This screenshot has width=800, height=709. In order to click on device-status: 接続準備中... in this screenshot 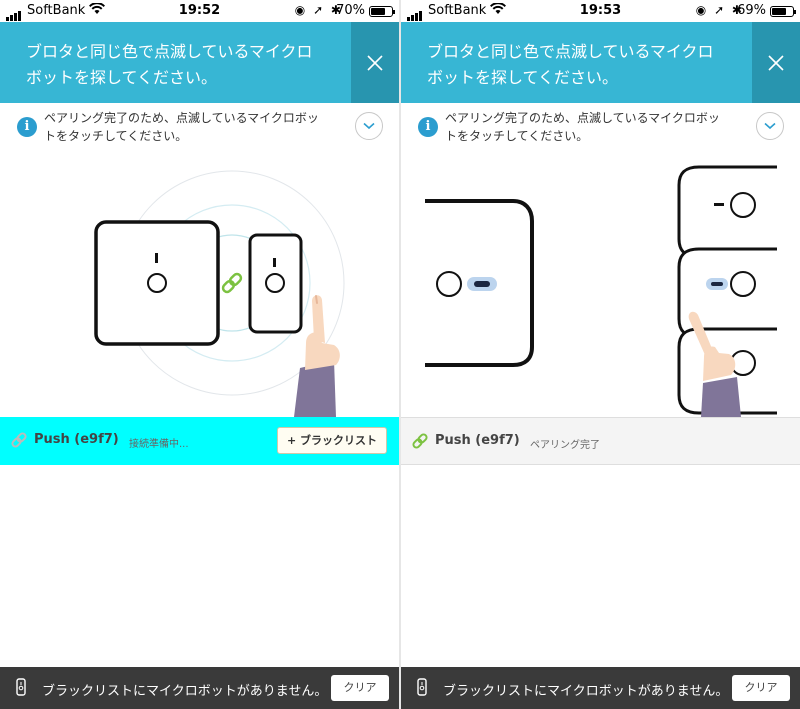, I will do `click(159, 444)`.